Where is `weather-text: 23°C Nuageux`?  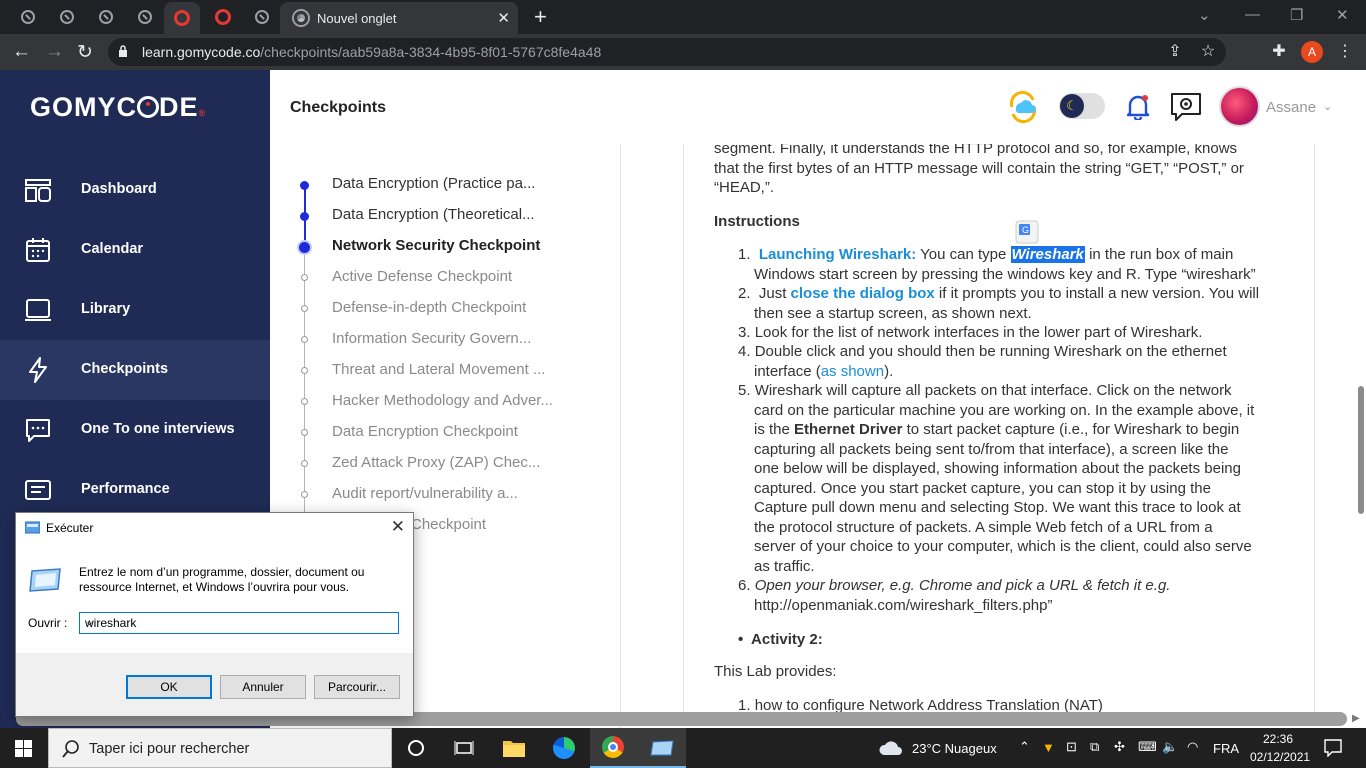
weather-text: 23°C Nuageux is located at coordinates (954, 748).